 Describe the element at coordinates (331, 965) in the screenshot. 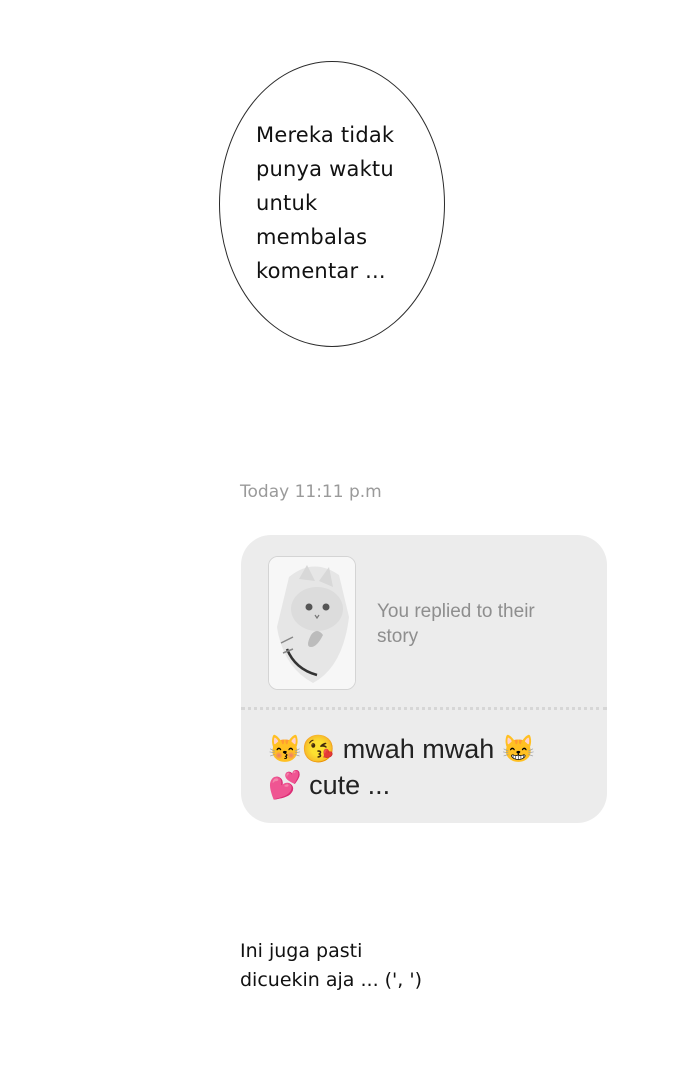

I see `bottom-caption: Ini juga pasti dicuekin aja ... (', ')` at that location.